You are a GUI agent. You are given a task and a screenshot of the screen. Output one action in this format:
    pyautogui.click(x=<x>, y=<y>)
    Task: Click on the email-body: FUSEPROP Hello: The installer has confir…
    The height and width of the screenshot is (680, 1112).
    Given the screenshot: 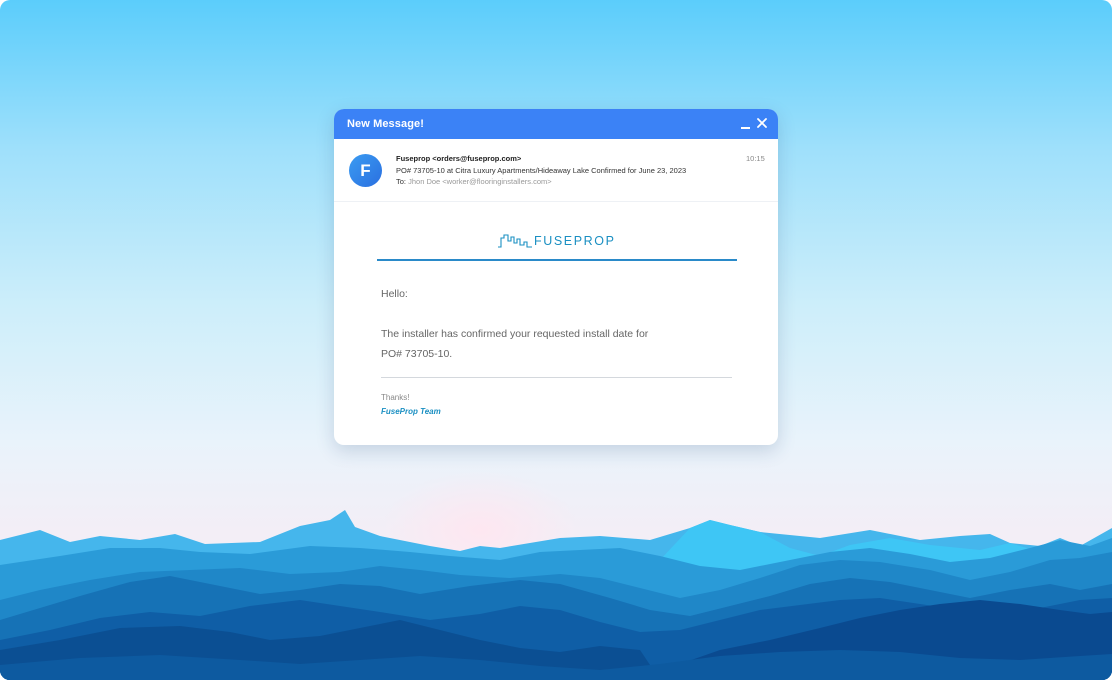 What is the action you would take?
    pyautogui.click(x=556, y=323)
    